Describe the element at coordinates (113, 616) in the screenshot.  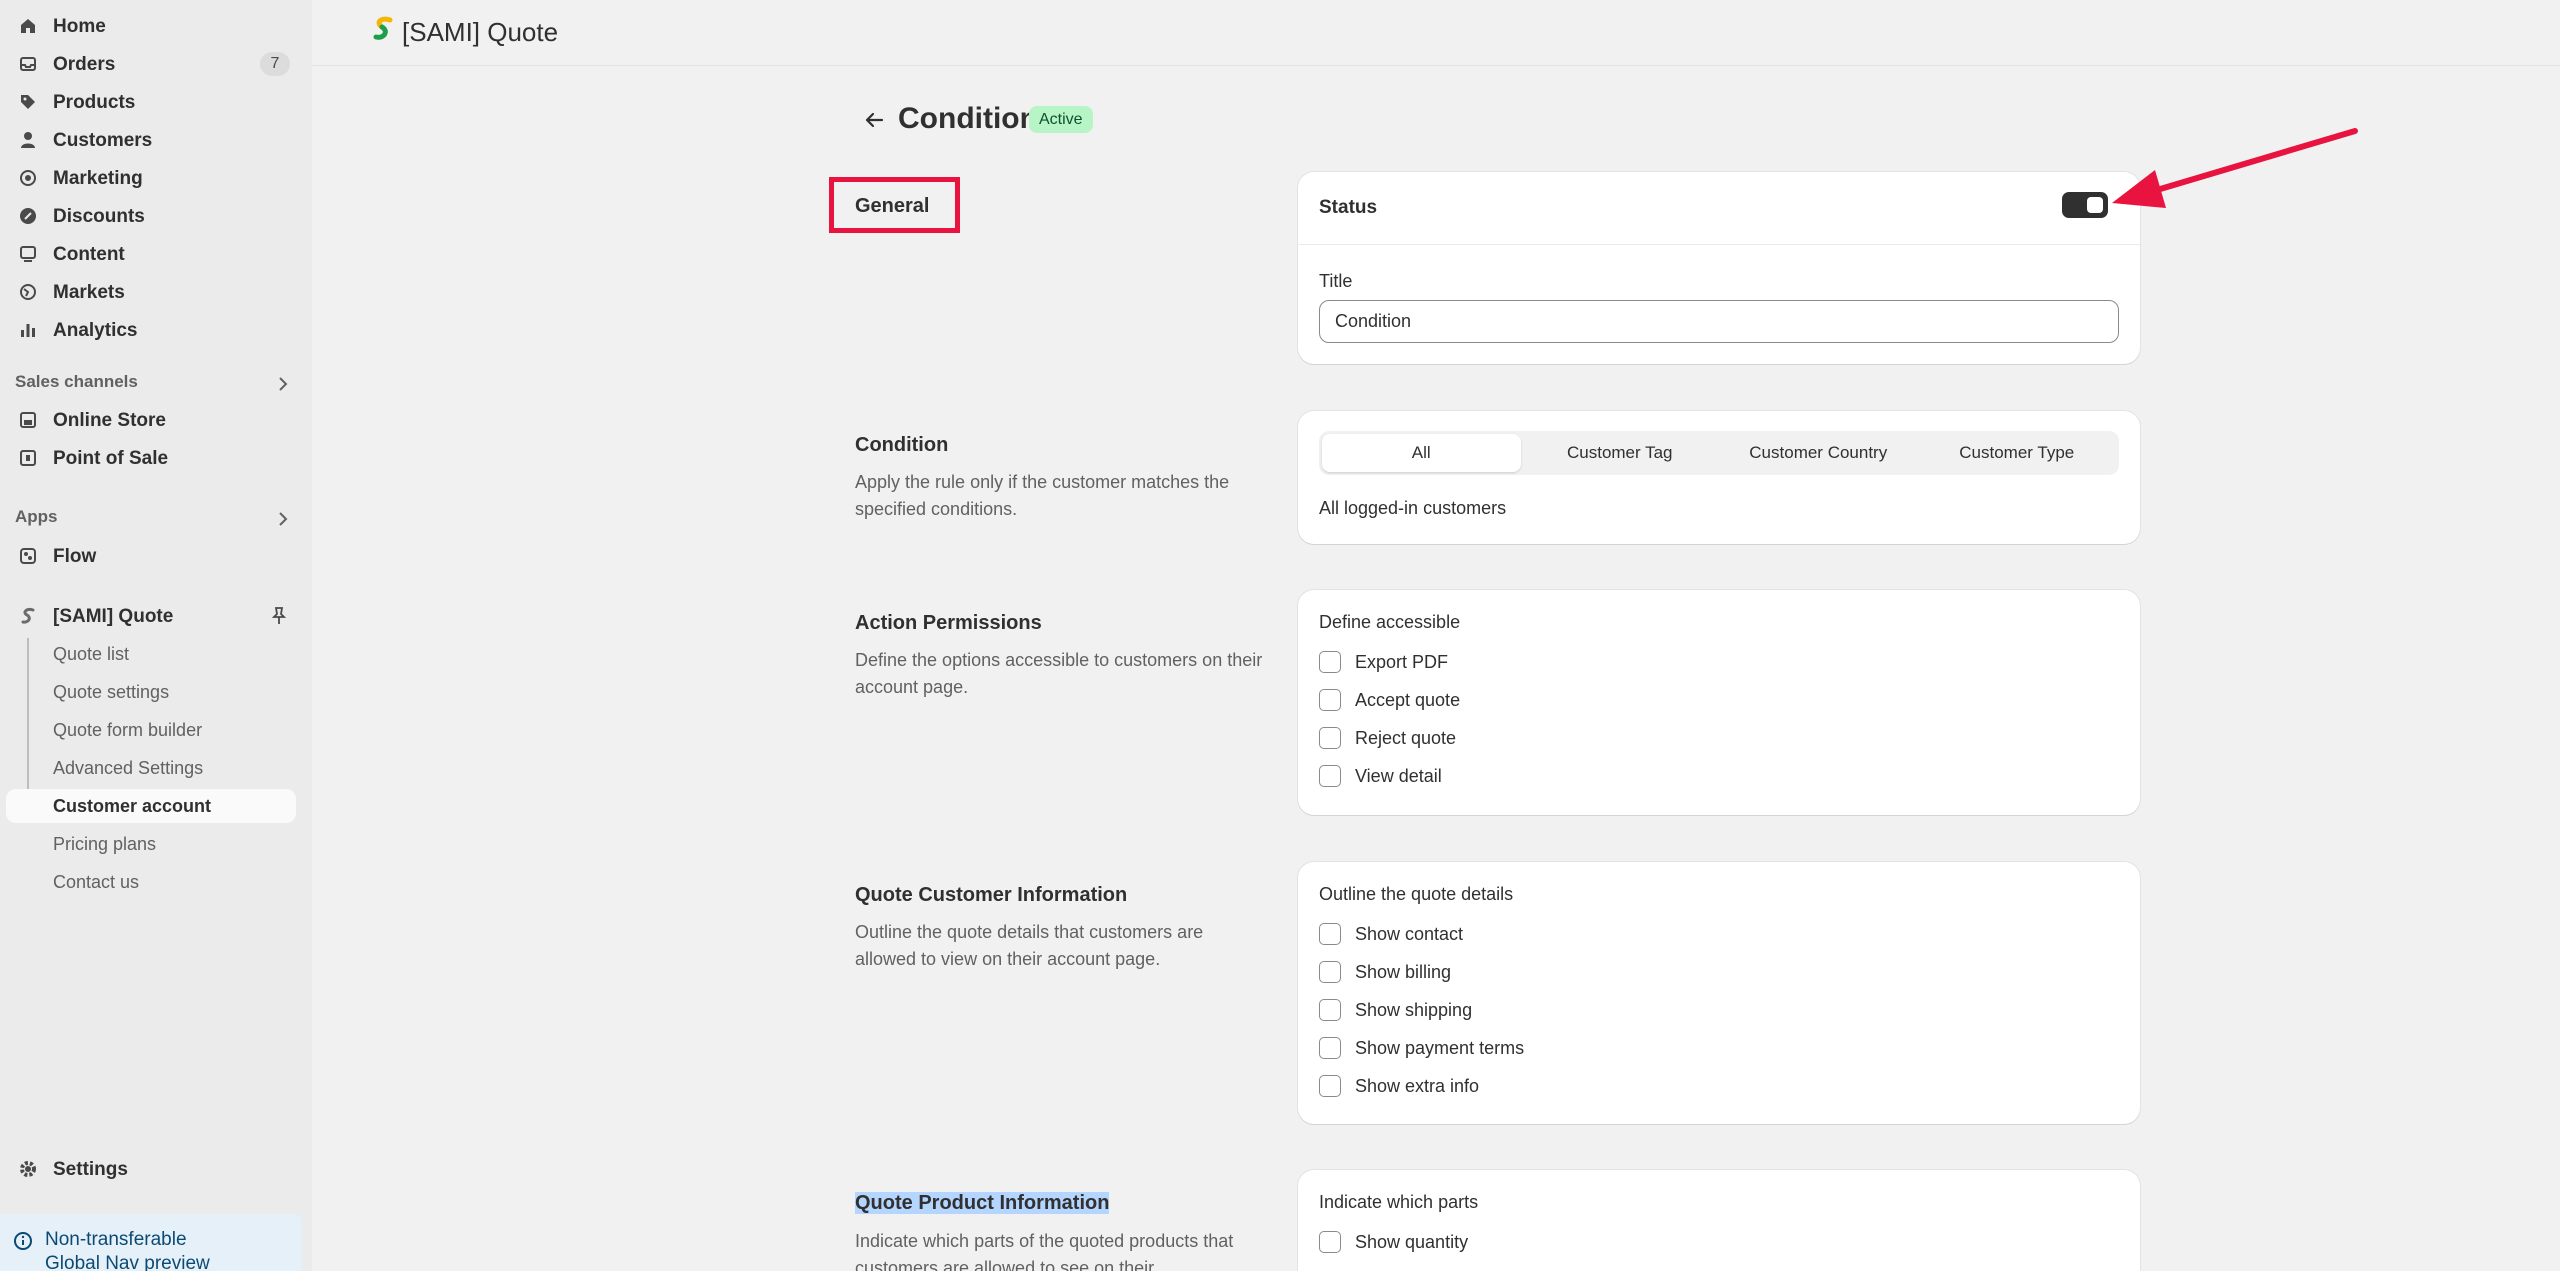
I see `nav-label: [SAMI] Quote` at that location.